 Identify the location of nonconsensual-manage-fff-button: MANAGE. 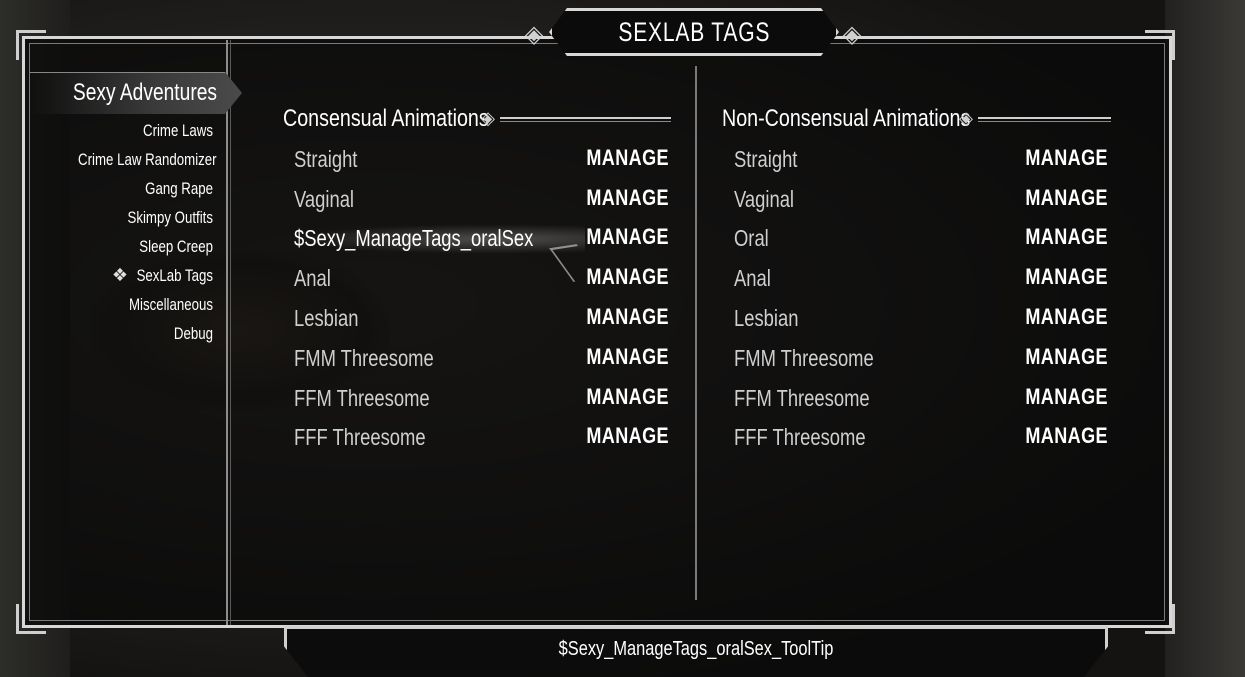
(1059, 436).